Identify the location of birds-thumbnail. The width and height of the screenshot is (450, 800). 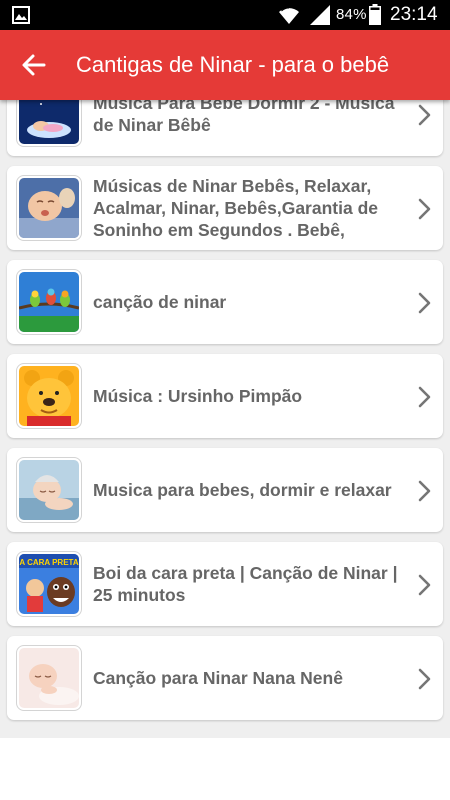
(49, 302).